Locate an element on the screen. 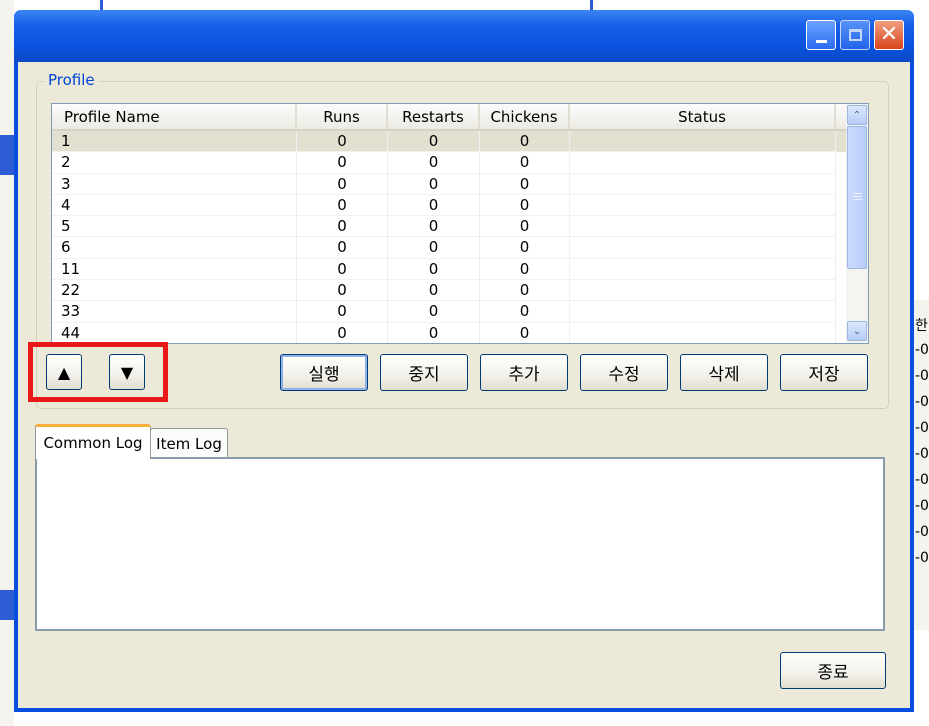 This screenshot has width=929, height=726. table-row: 33 0 0 0 is located at coordinates (449, 312).